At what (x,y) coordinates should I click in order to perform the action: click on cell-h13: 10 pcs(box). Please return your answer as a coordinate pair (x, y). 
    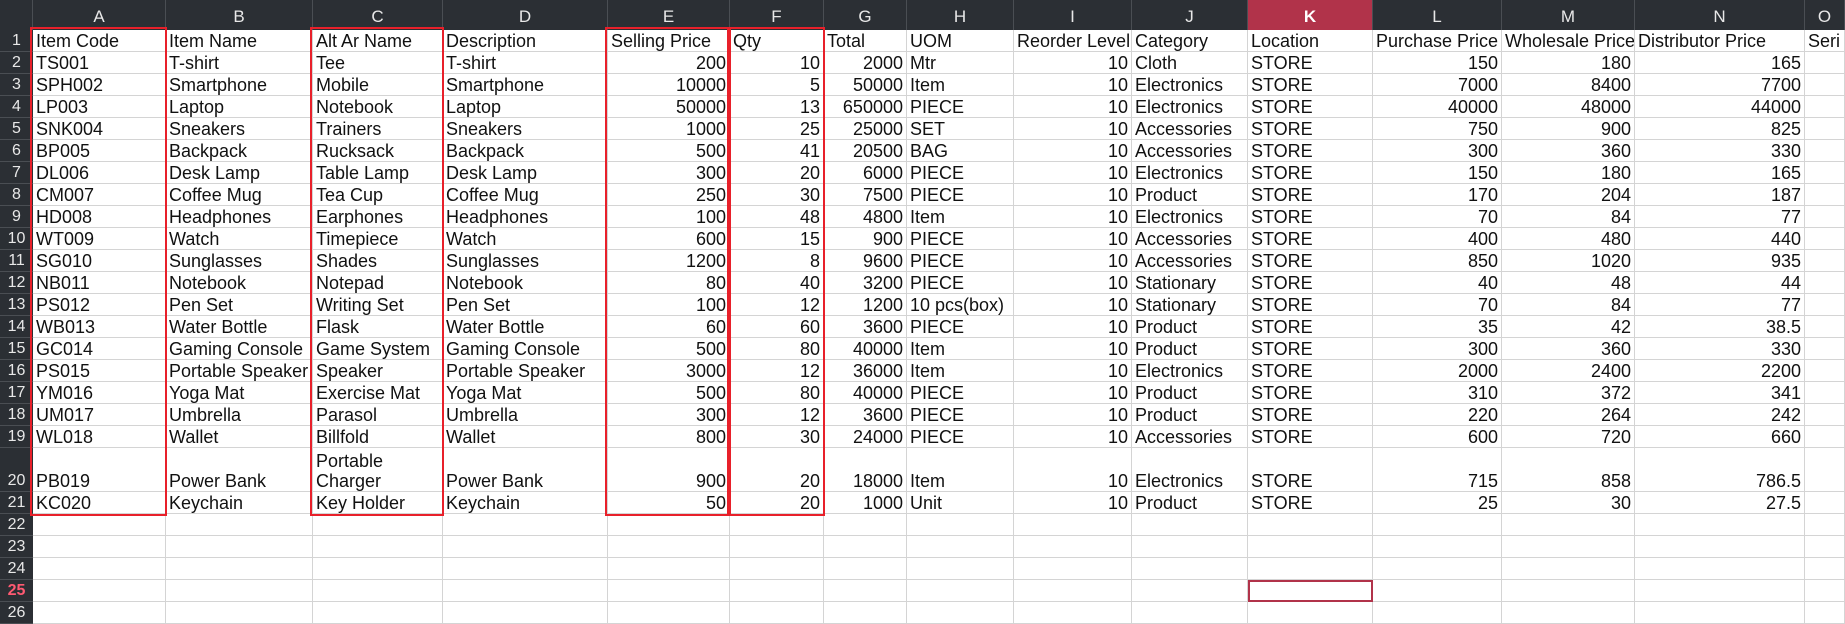
    Looking at the image, I should click on (960, 305).